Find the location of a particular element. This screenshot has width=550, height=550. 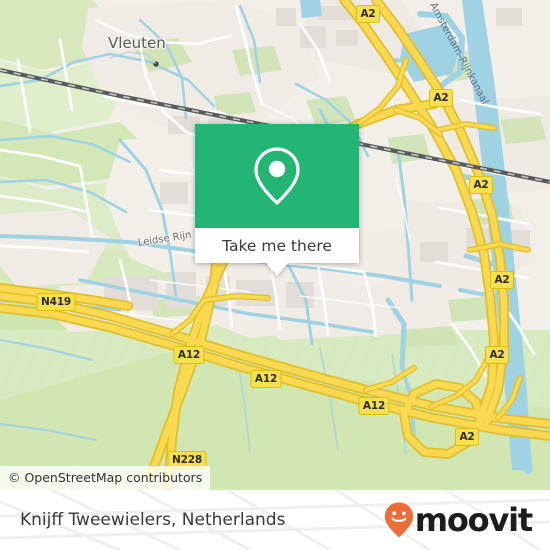

popup-pin-area is located at coordinates (277, 176).